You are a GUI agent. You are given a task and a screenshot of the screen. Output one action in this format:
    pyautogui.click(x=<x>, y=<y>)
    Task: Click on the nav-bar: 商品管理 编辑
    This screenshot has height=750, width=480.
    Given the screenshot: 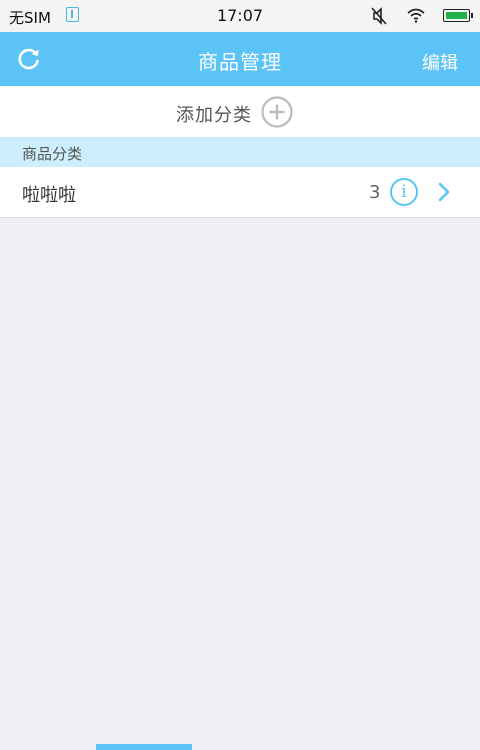 What is the action you would take?
    pyautogui.click(x=240, y=59)
    